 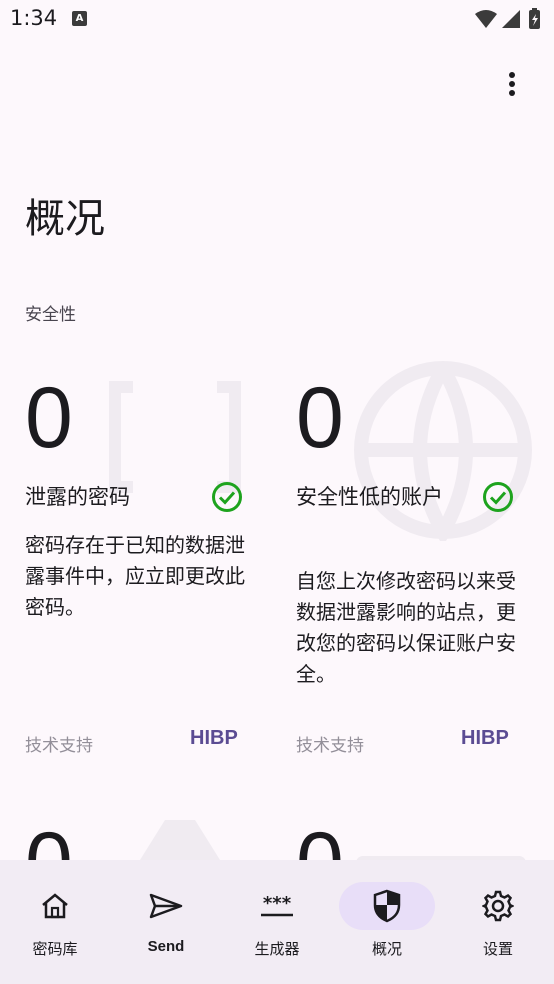 I want to click on system-status-icons, so click(x=507, y=18).